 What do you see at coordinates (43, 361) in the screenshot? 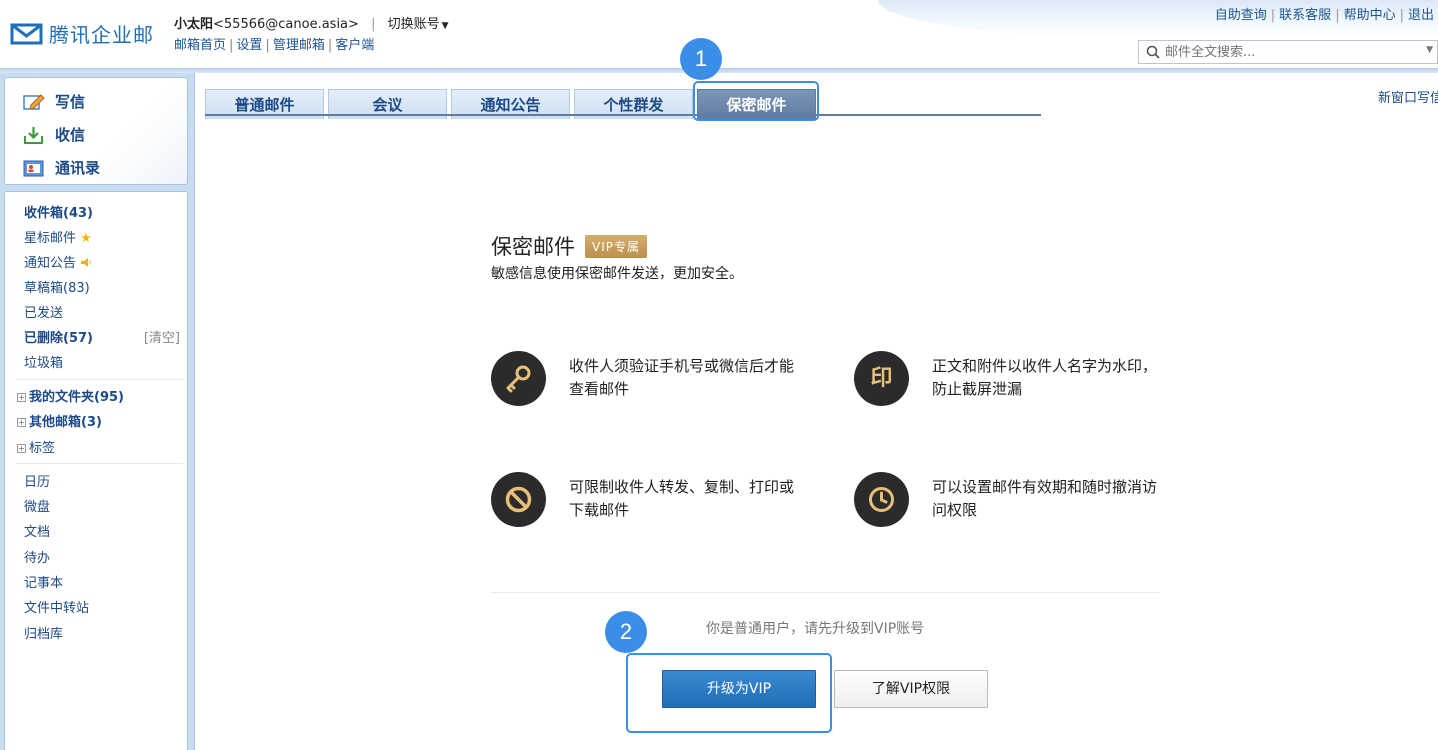
I see `folder-spam: 垃圾箱` at bounding box center [43, 361].